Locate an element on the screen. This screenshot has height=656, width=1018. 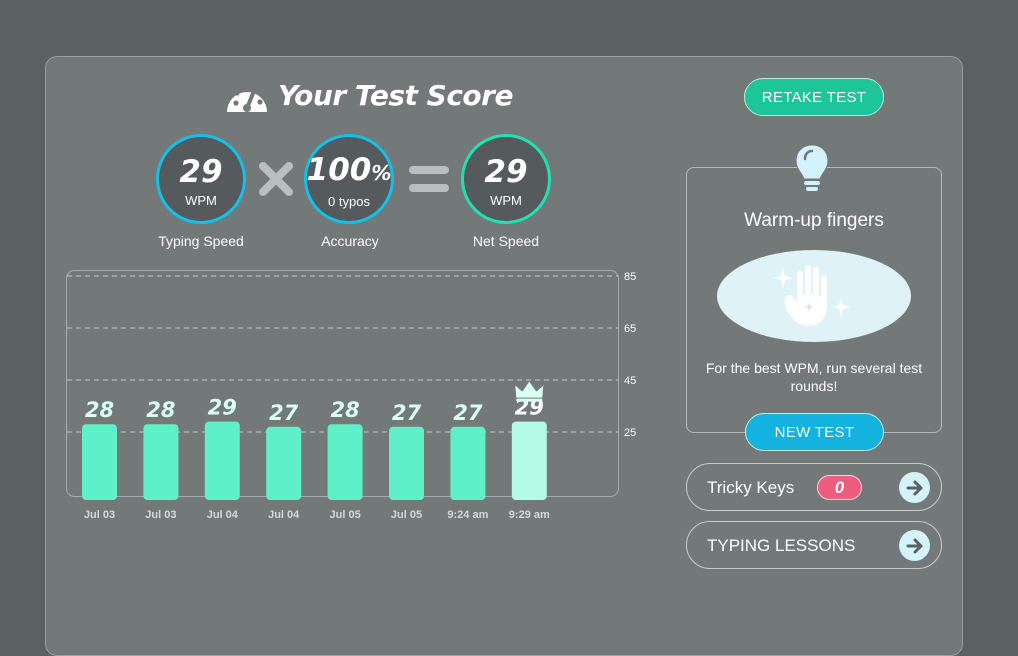
tricky-keys-count-badge: 0 is located at coordinates (839, 487).